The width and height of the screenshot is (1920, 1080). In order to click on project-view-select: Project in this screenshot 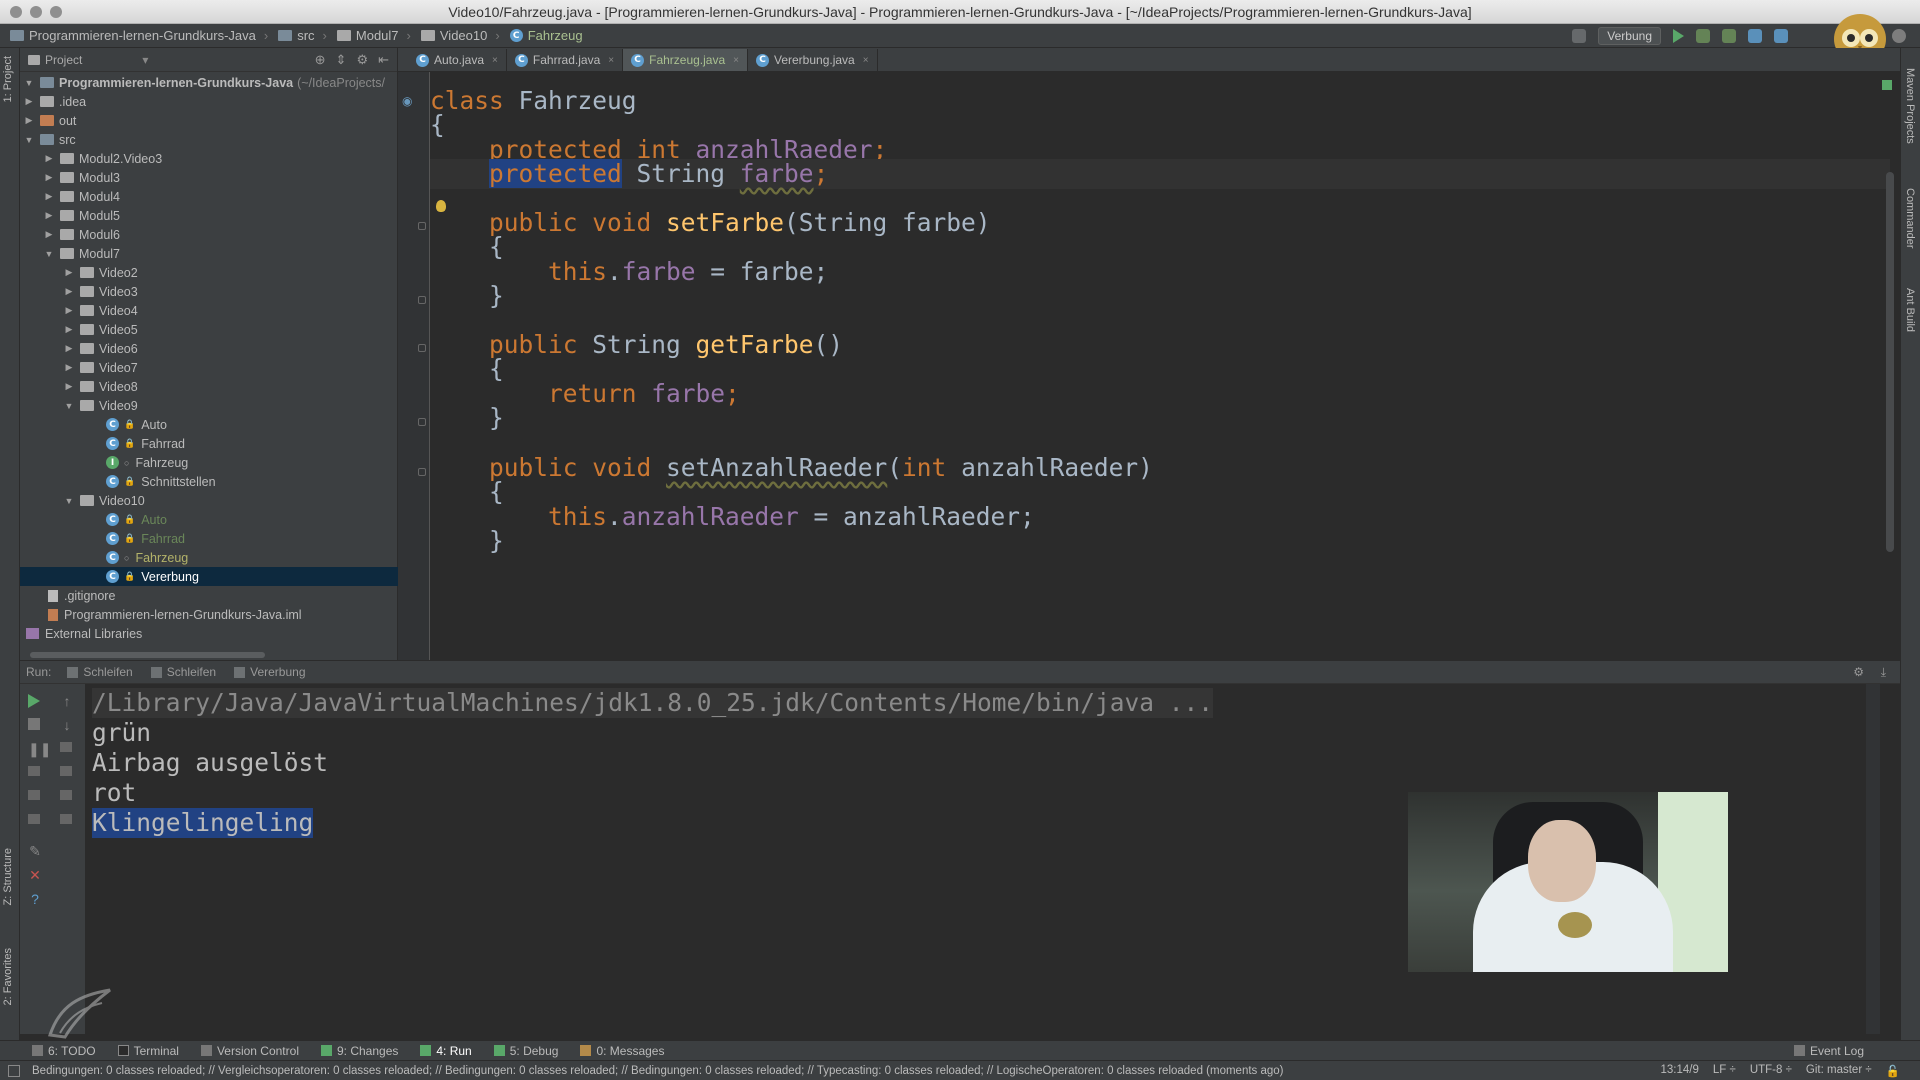, I will do `click(63, 60)`.